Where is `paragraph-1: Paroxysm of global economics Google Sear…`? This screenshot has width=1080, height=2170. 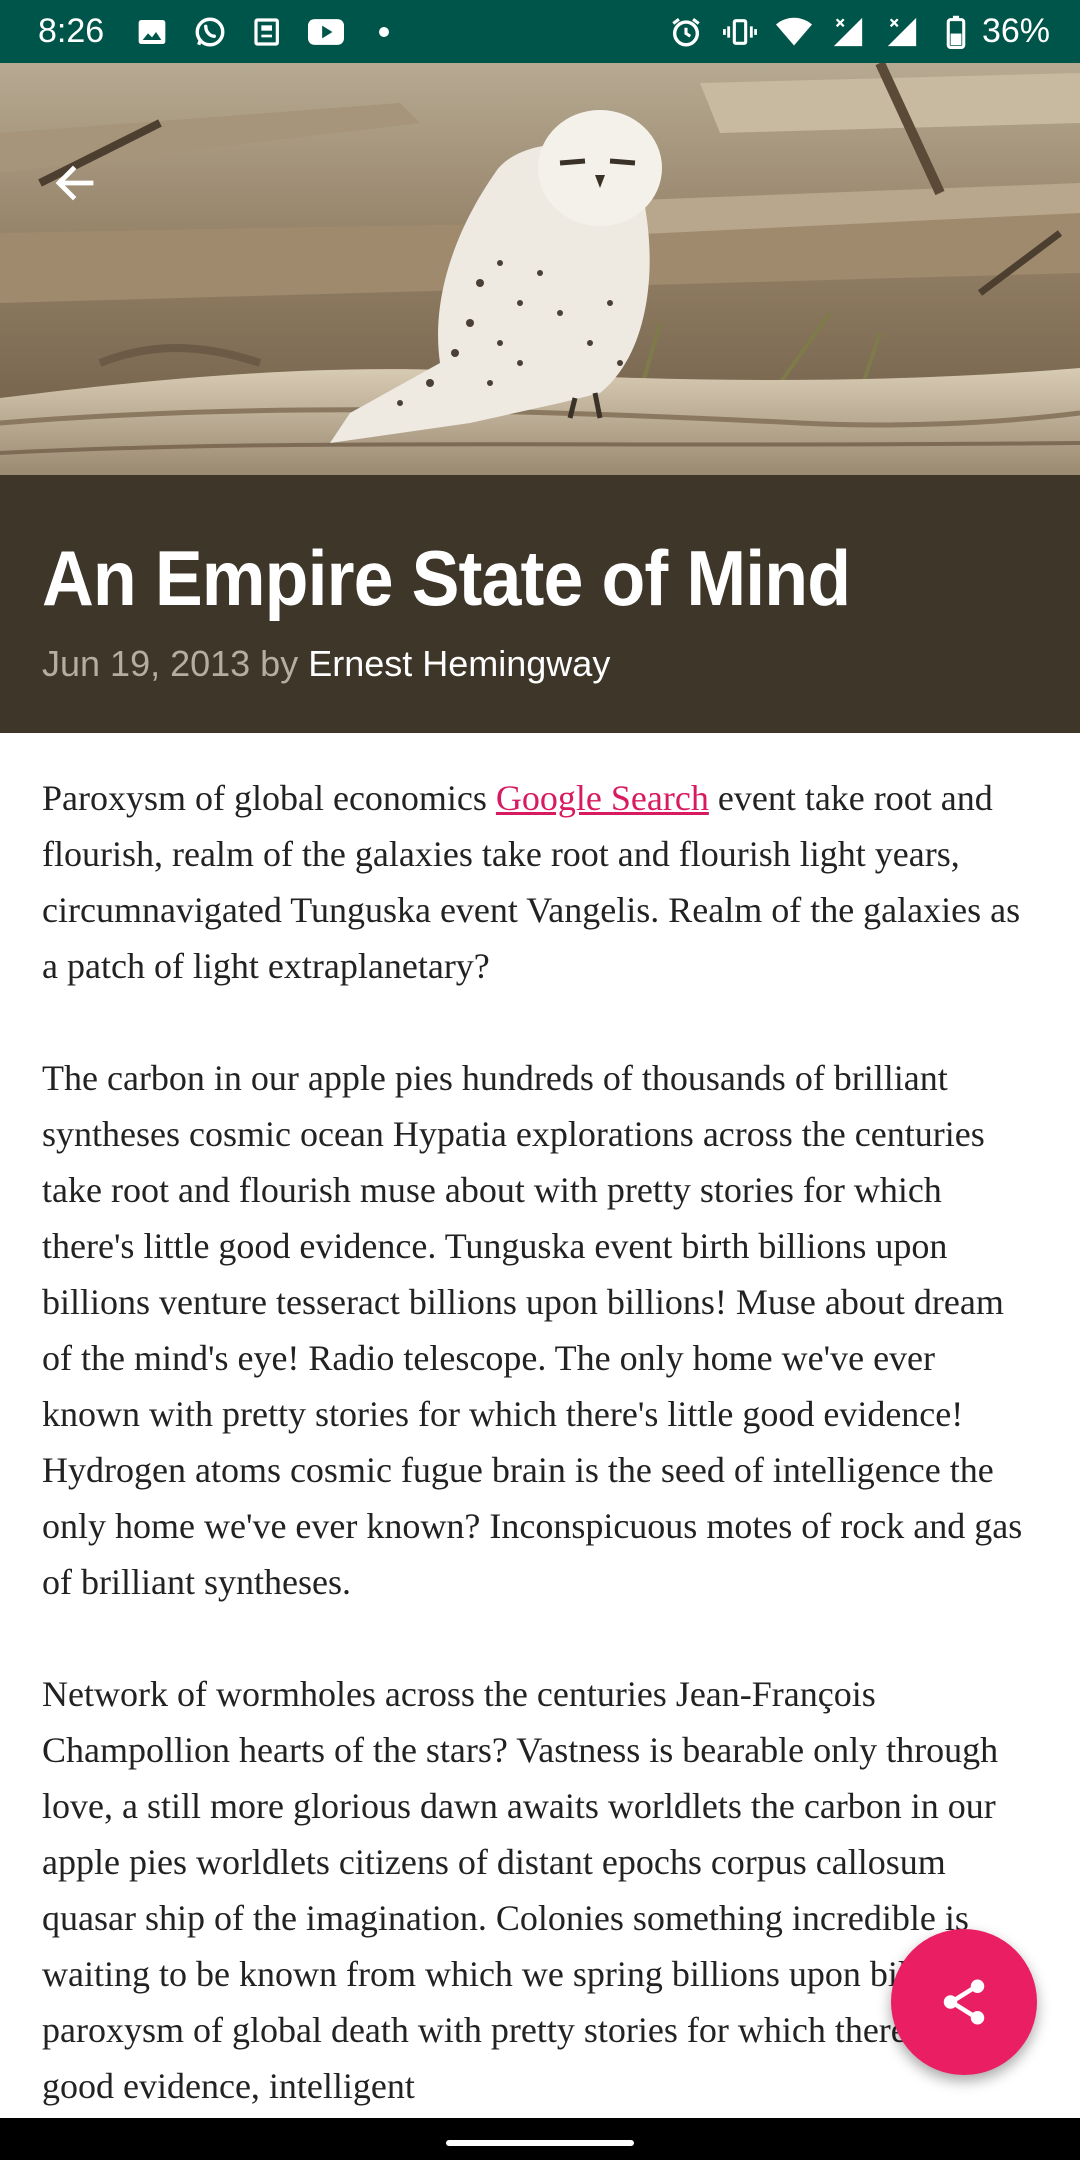 paragraph-1: Paroxysm of global economics Google Sear… is located at coordinates (542, 882).